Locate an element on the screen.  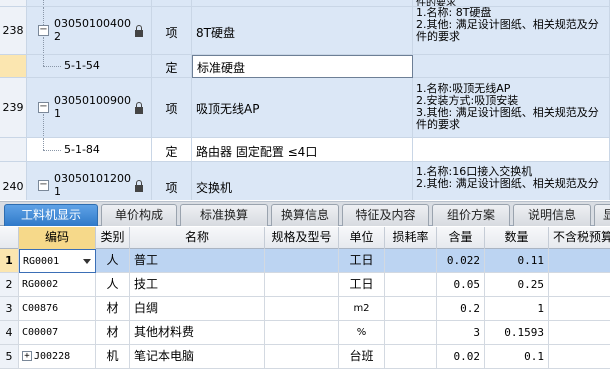
tab-conversion-info: 换算信息 is located at coordinates (305, 215).